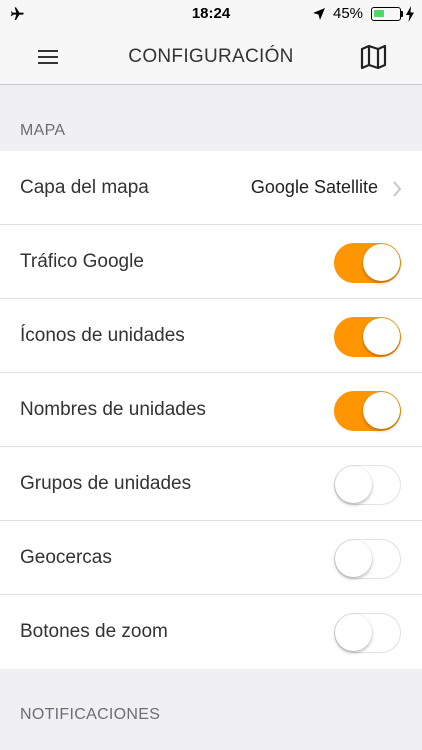  Describe the element at coordinates (94, 631) in the screenshot. I see `toggle-label: Botones de zoom` at that location.